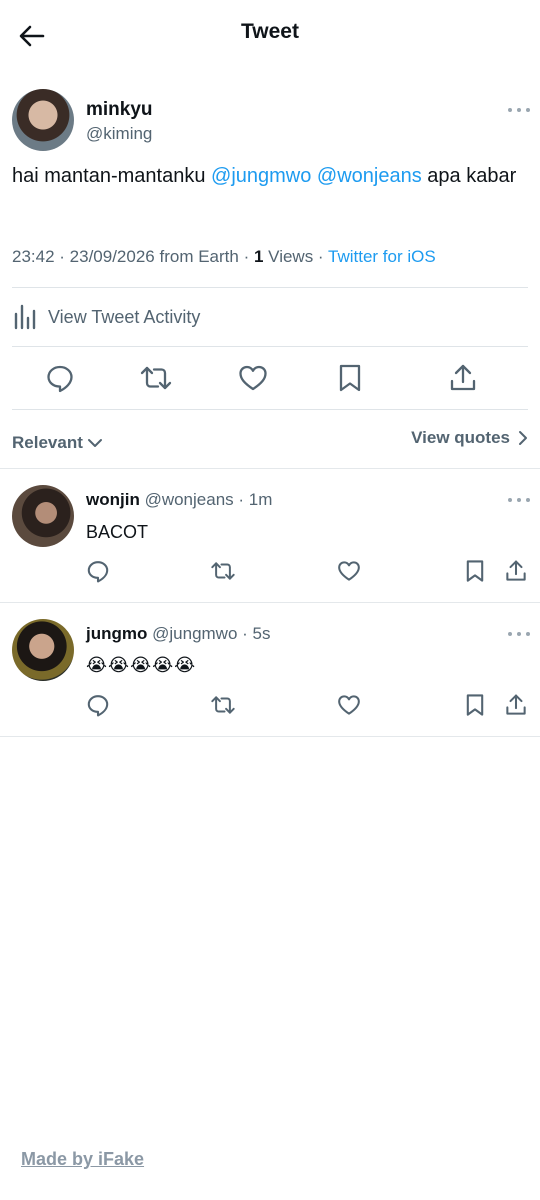 The height and width of the screenshot is (1200, 540). What do you see at coordinates (460, 437) in the screenshot?
I see `view-quotes-label: View quotes` at bounding box center [460, 437].